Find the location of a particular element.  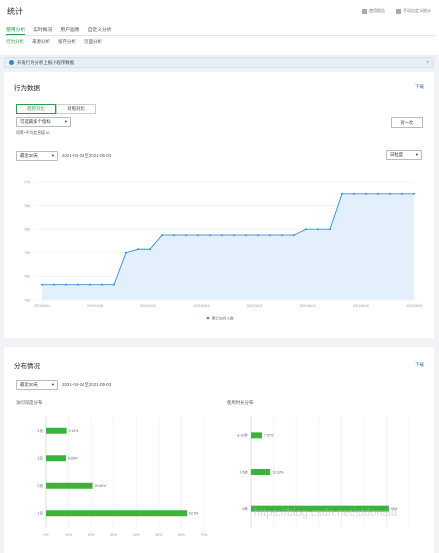

depth-dist-title: 访问深度分布 is located at coordinates (29, 402).